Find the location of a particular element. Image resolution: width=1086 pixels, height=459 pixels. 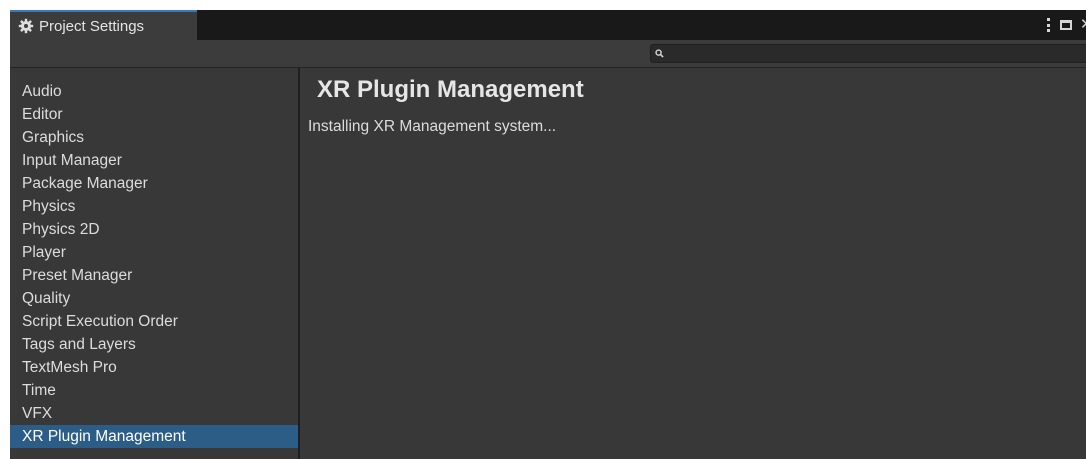

close-icon: ✕ is located at coordinates (1083, 24).